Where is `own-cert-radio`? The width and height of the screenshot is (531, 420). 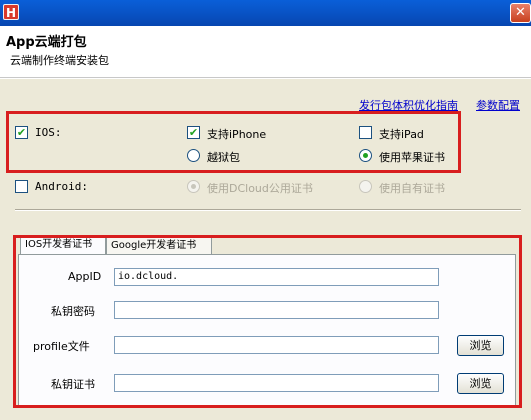 own-cert-radio is located at coordinates (365, 186).